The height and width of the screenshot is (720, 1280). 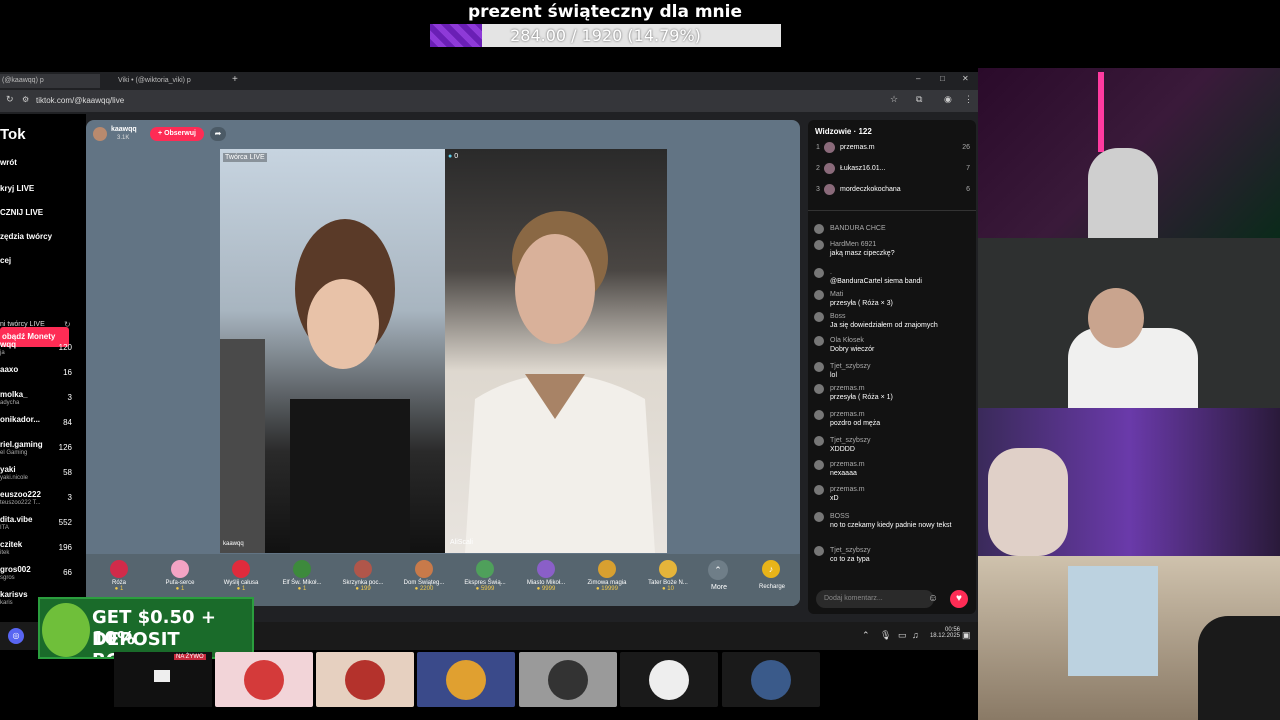 What do you see at coordinates (901, 340) in the screenshot?
I see `chat-username: Ola Kłosek` at bounding box center [901, 340].